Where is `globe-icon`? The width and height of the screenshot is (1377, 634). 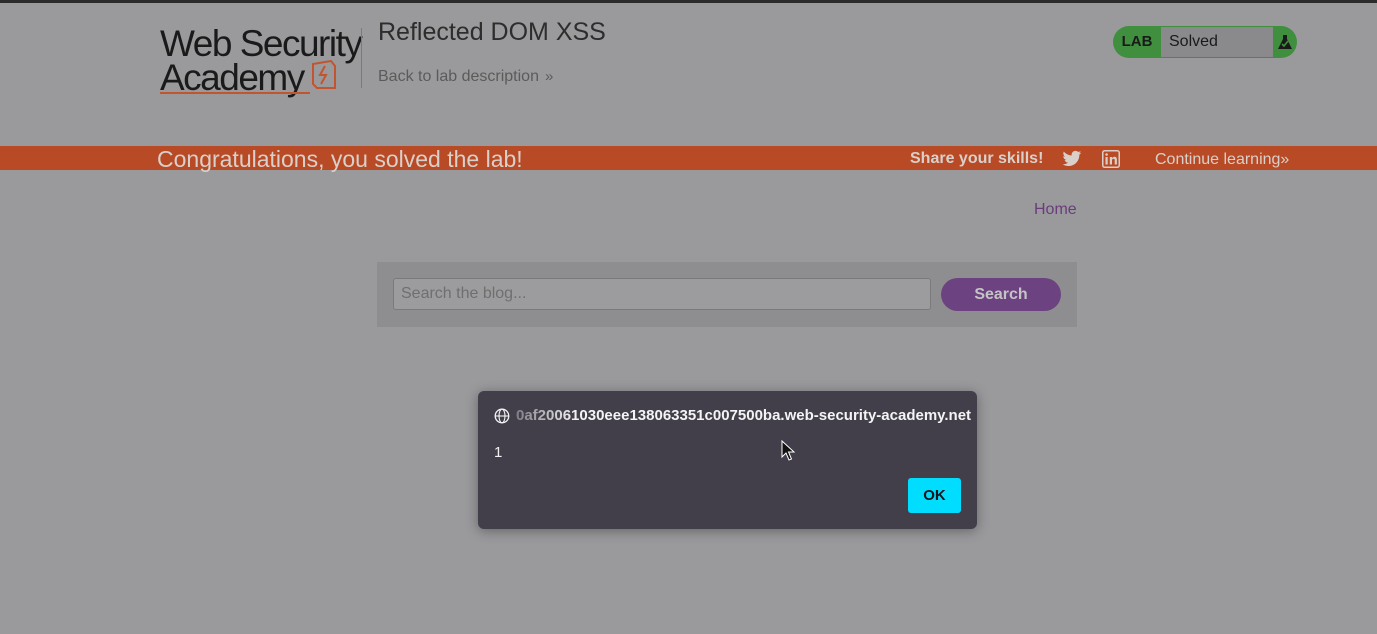
globe-icon is located at coordinates (502, 416).